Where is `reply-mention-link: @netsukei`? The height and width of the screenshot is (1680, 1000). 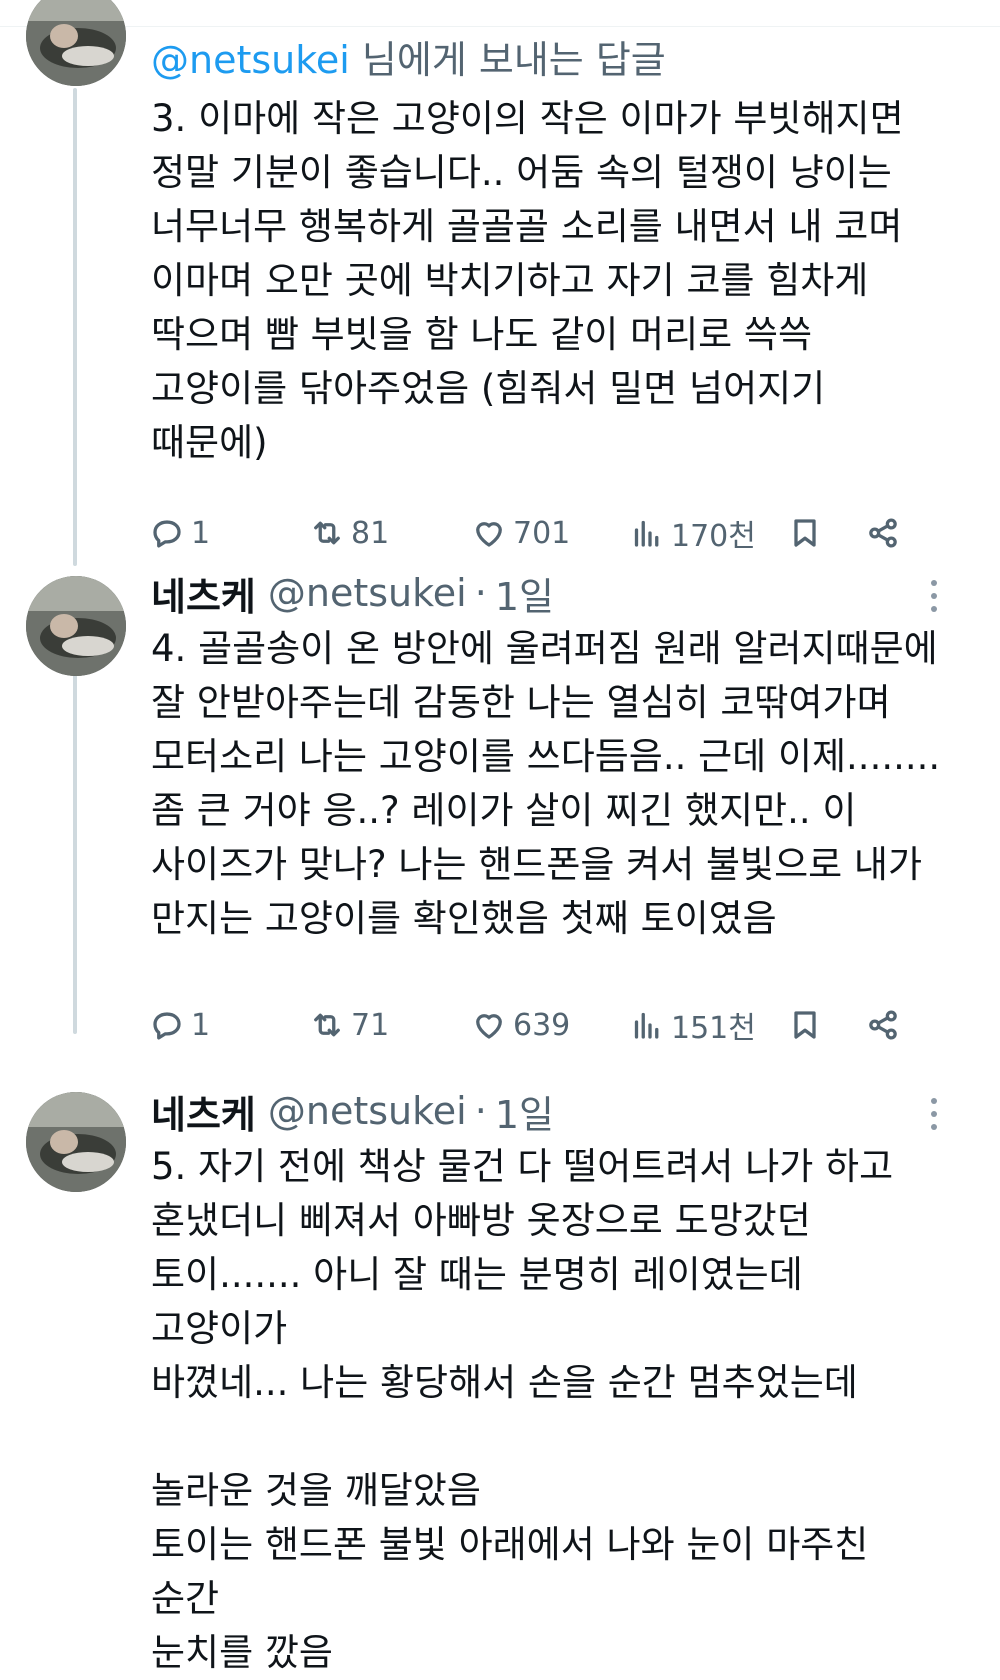 reply-mention-link: @netsukei is located at coordinates (250, 60).